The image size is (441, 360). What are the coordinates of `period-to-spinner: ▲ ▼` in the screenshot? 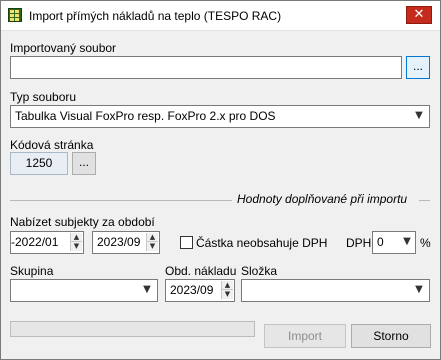 It's located at (152, 242).